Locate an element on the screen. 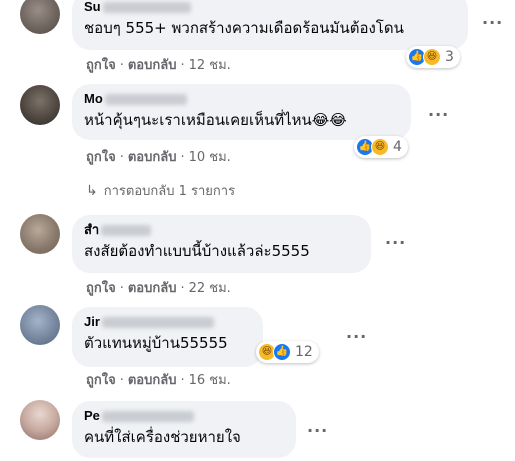 This screenshot has width=515, height=461. timestamp: 22 ชม. is located at coordinates (210, 288).